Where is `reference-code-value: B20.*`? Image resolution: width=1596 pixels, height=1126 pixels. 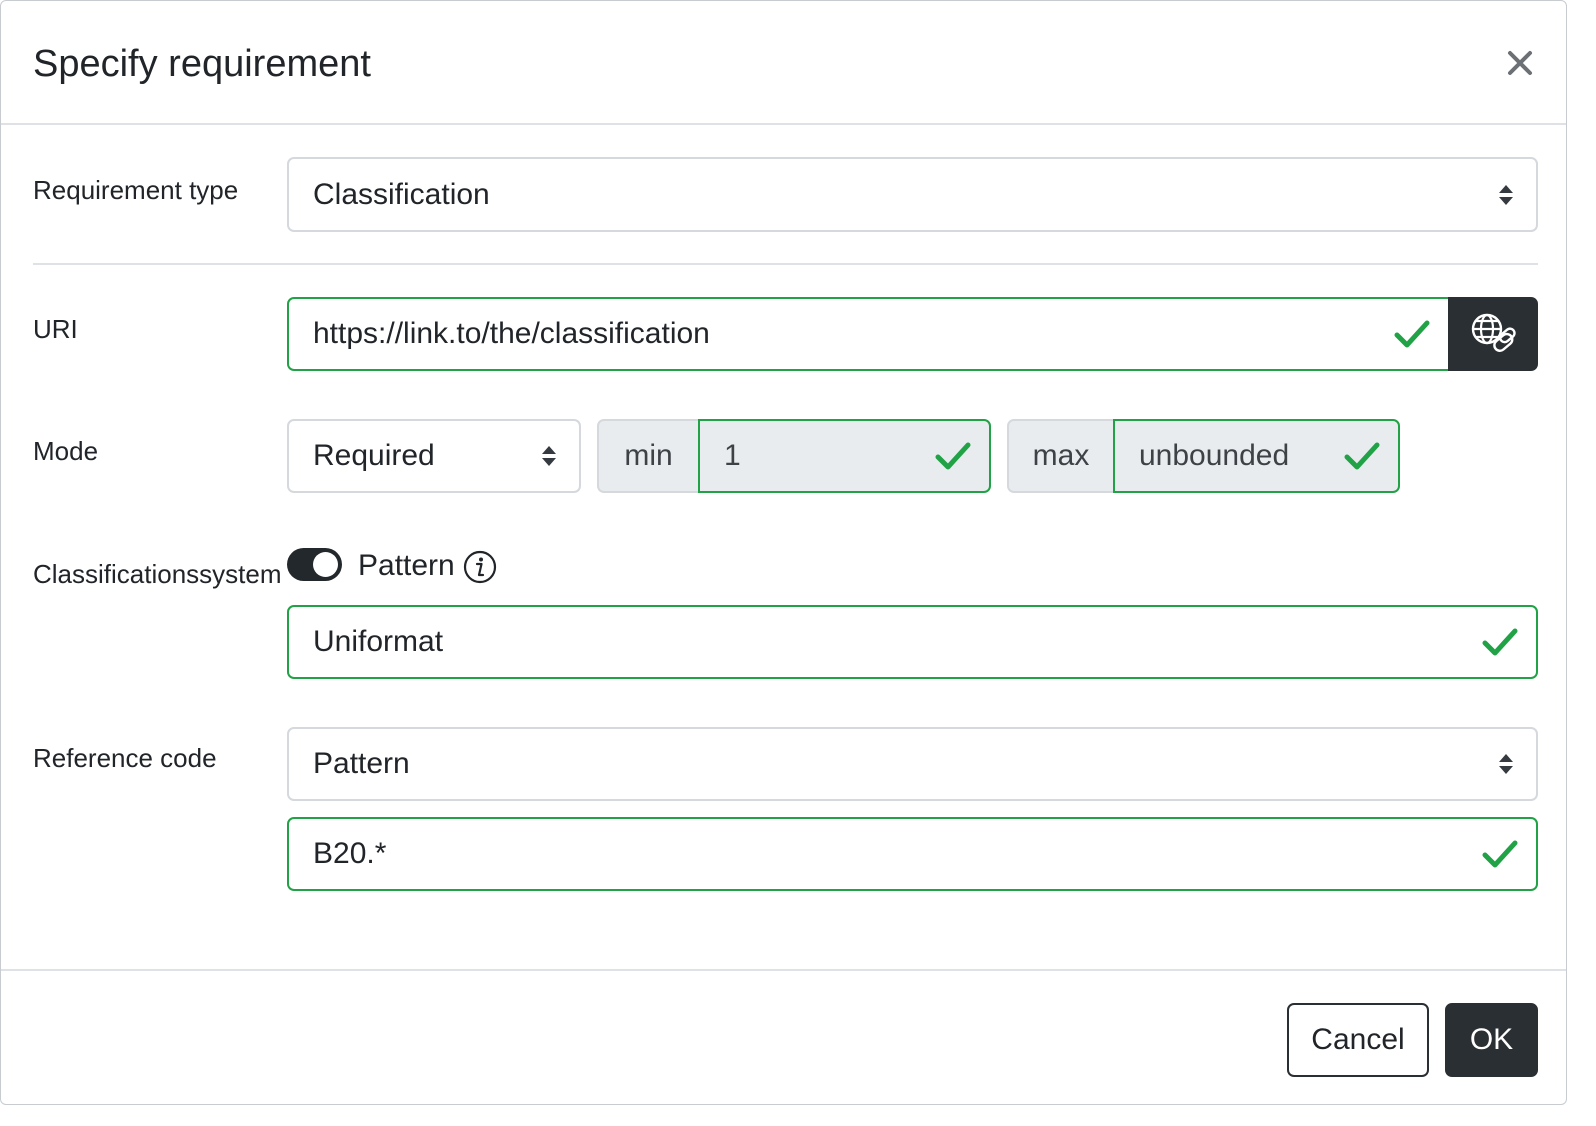 reference-code-value: B20.* is located at coordinates (350, 853).